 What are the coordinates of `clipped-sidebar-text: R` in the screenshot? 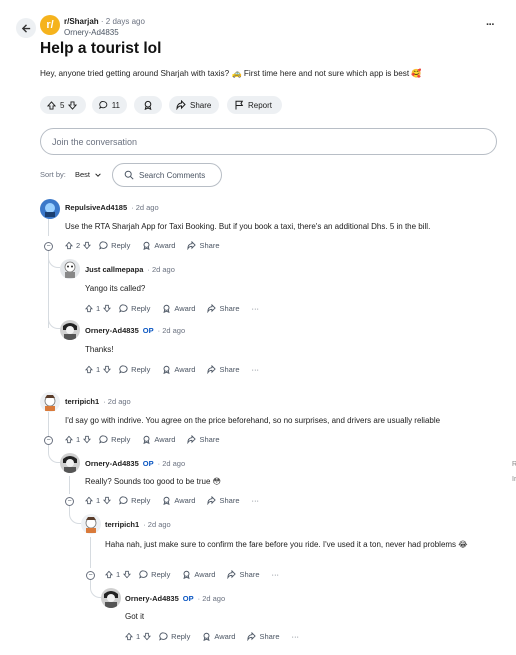 It's located at (514, 464).